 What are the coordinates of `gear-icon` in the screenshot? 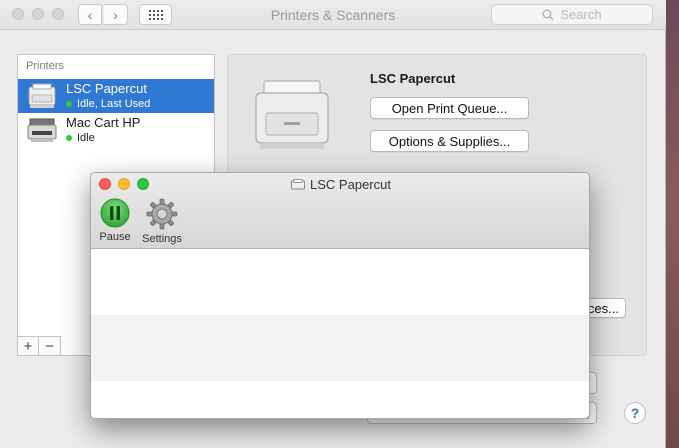 It's located at (162, 214).